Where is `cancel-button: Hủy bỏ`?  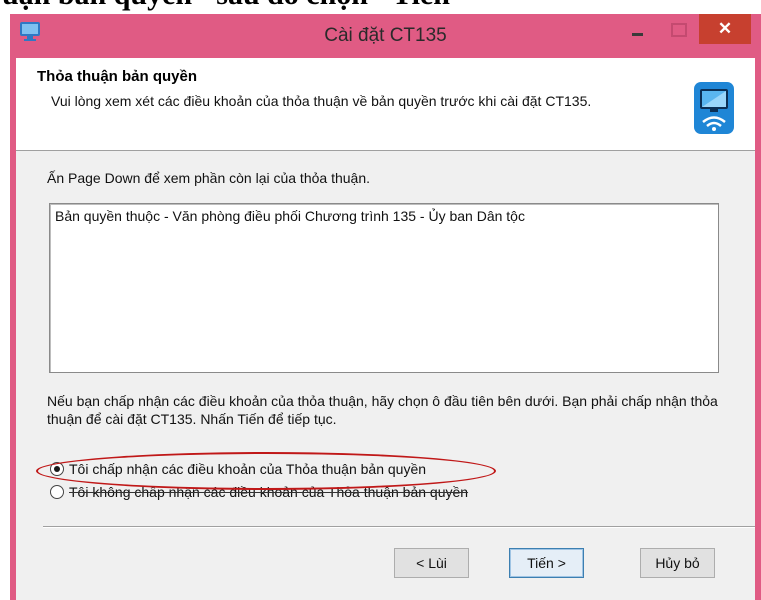 cancel-button: Hủy bỏ is located at coordinates (677, 563).